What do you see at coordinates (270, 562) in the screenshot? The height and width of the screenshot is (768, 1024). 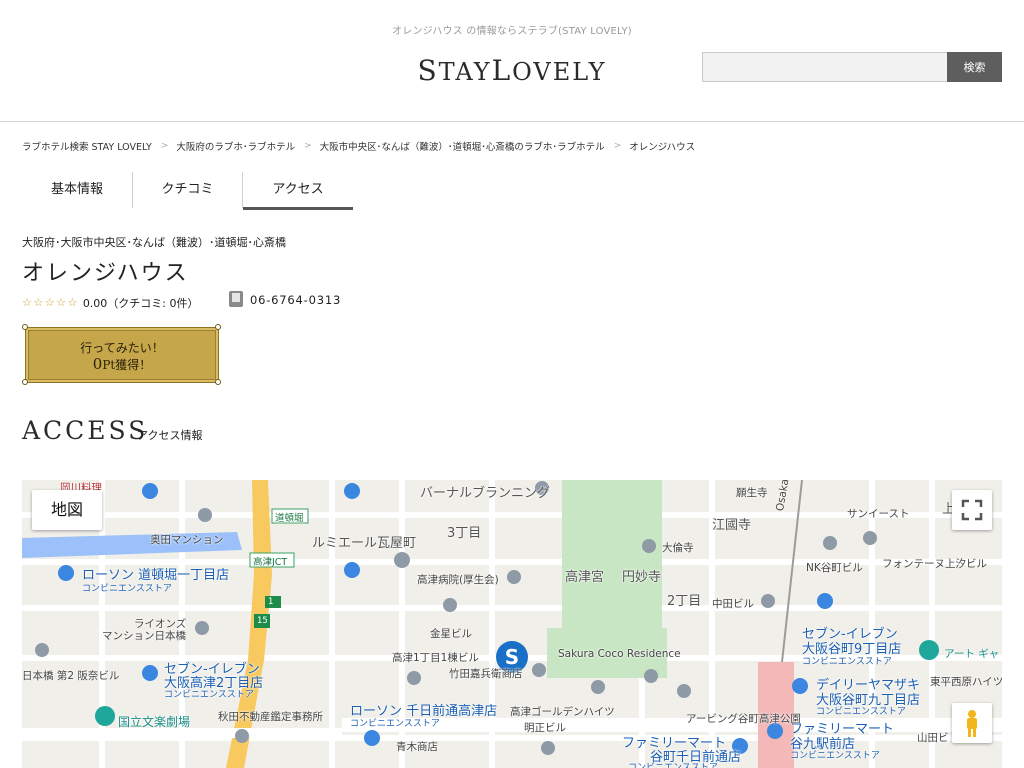 I see `map-label: 高津JCT` at bounding box center [270, 562].